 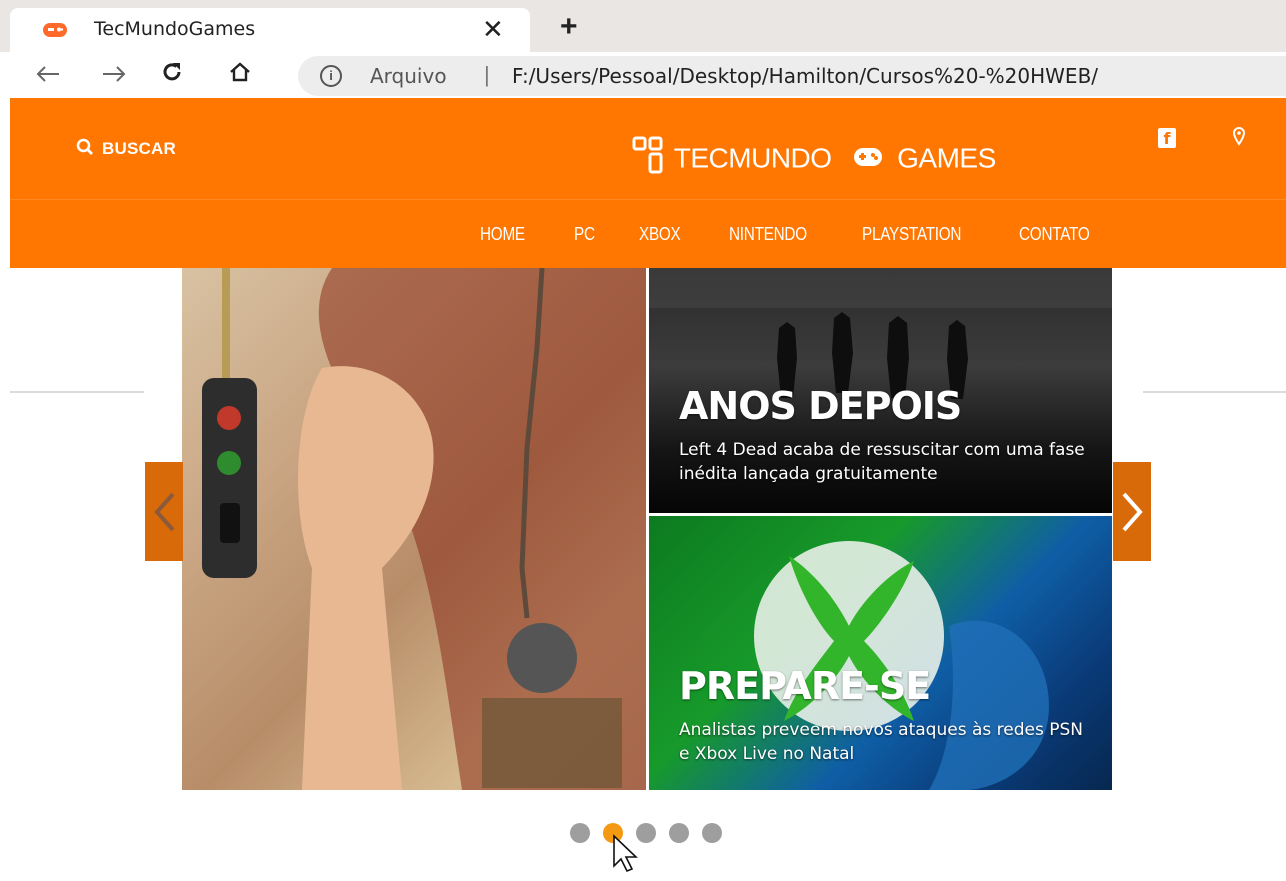 I want to click on gamepad-icon, so click(x=868, y=159).